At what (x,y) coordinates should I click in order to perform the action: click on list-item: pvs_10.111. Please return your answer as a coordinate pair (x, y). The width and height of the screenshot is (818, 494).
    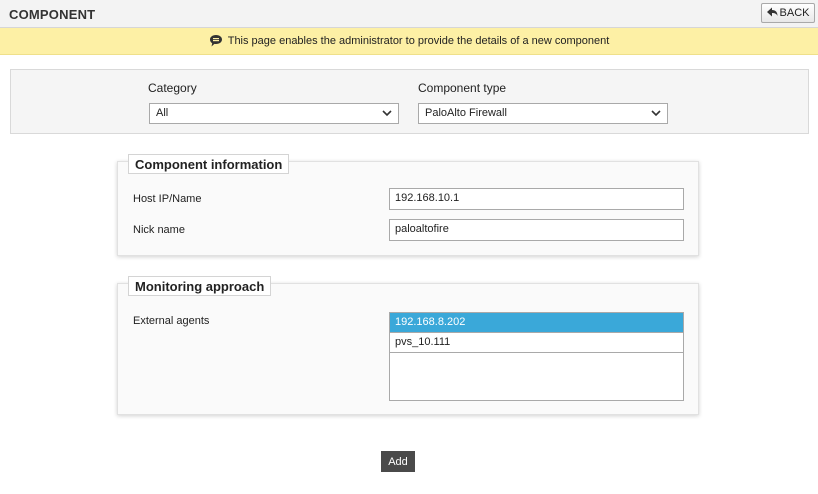
    Looking at the image, I should click on (536, 343).